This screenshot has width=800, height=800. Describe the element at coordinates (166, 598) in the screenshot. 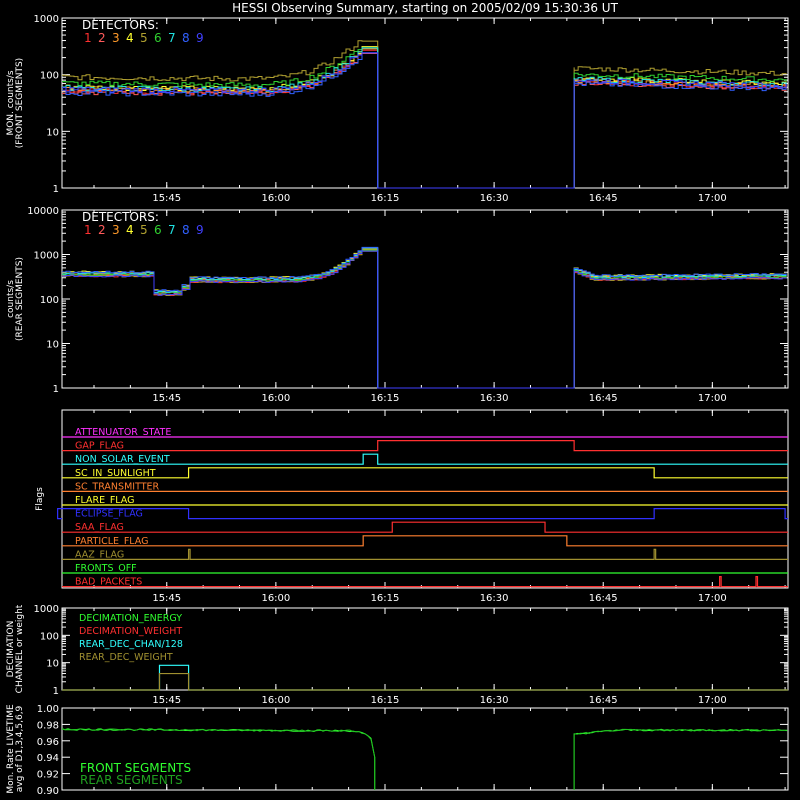

I see `flags-xtick-label: 15:45` at that location.